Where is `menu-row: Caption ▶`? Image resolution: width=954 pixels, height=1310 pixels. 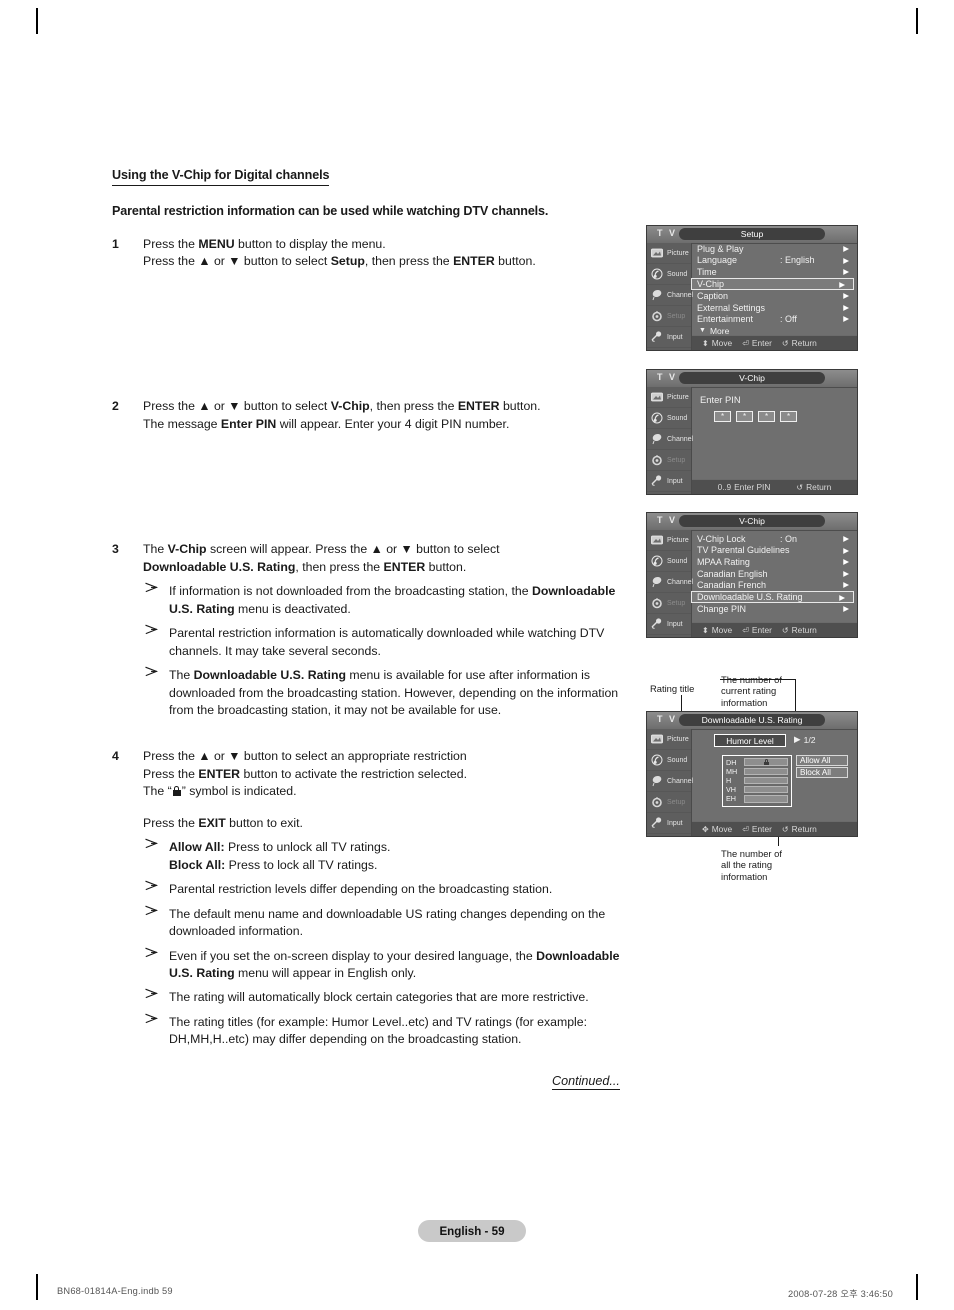
menu-row: Caption ▶ is located at coordinates (774, 296).